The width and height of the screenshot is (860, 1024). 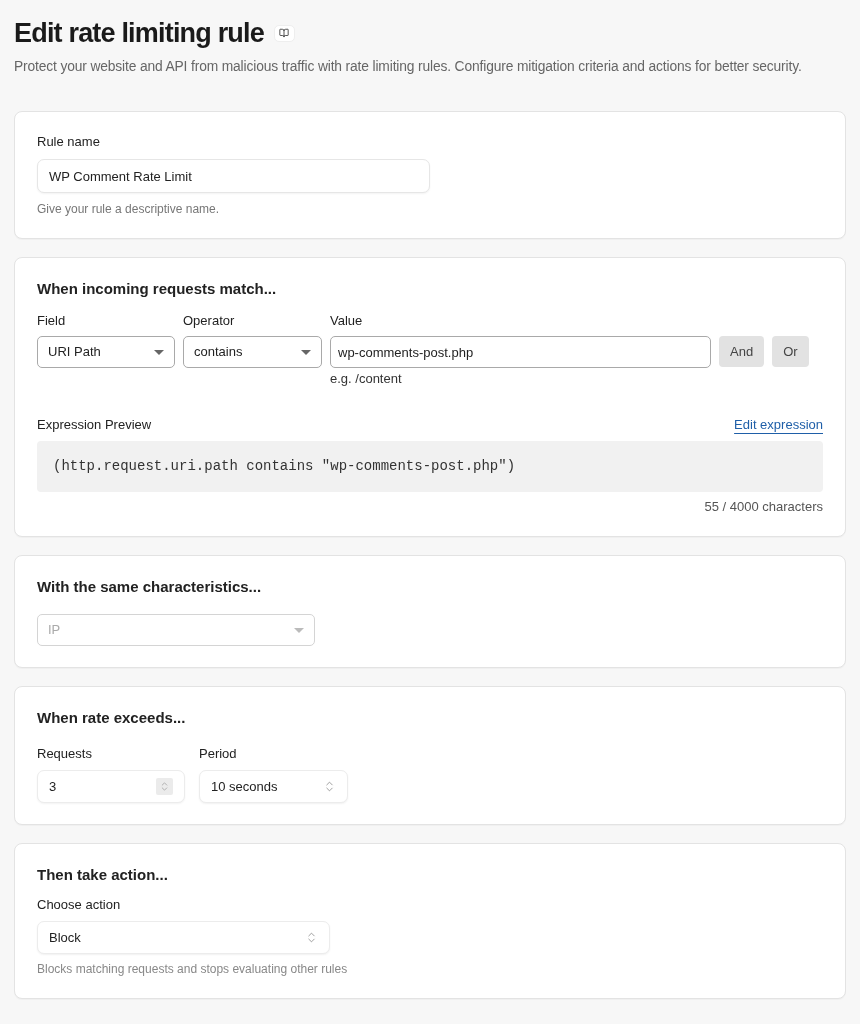 What do you see at coordinates (233, 176) in the screenshot?
I see `rule-name-input: WP Comment Rate Limit` at bounding box center [233, 176].